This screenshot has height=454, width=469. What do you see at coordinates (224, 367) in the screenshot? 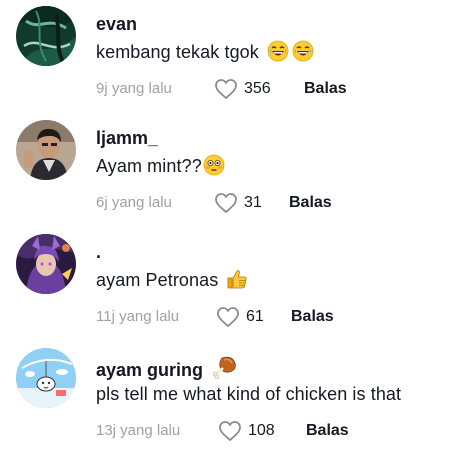
I see `poultry-leg-emoji-icon` at bounding box center [224, 367].